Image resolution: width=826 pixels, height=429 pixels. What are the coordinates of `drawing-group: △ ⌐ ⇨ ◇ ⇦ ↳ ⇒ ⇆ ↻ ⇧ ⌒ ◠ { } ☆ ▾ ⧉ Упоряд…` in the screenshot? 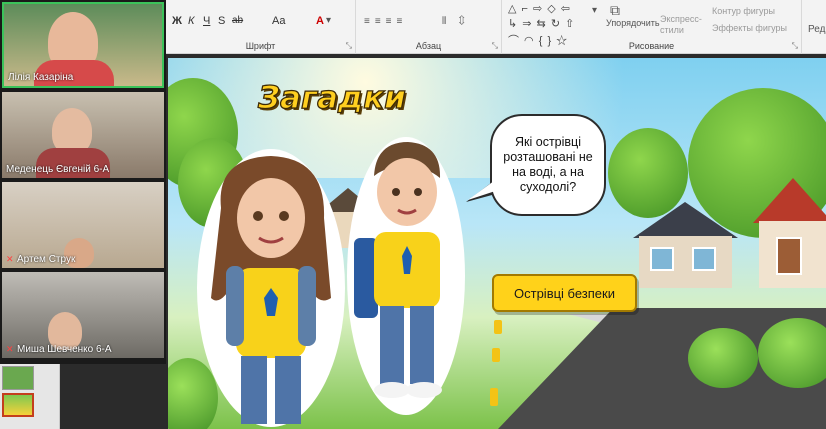 It's located at (652, 27).